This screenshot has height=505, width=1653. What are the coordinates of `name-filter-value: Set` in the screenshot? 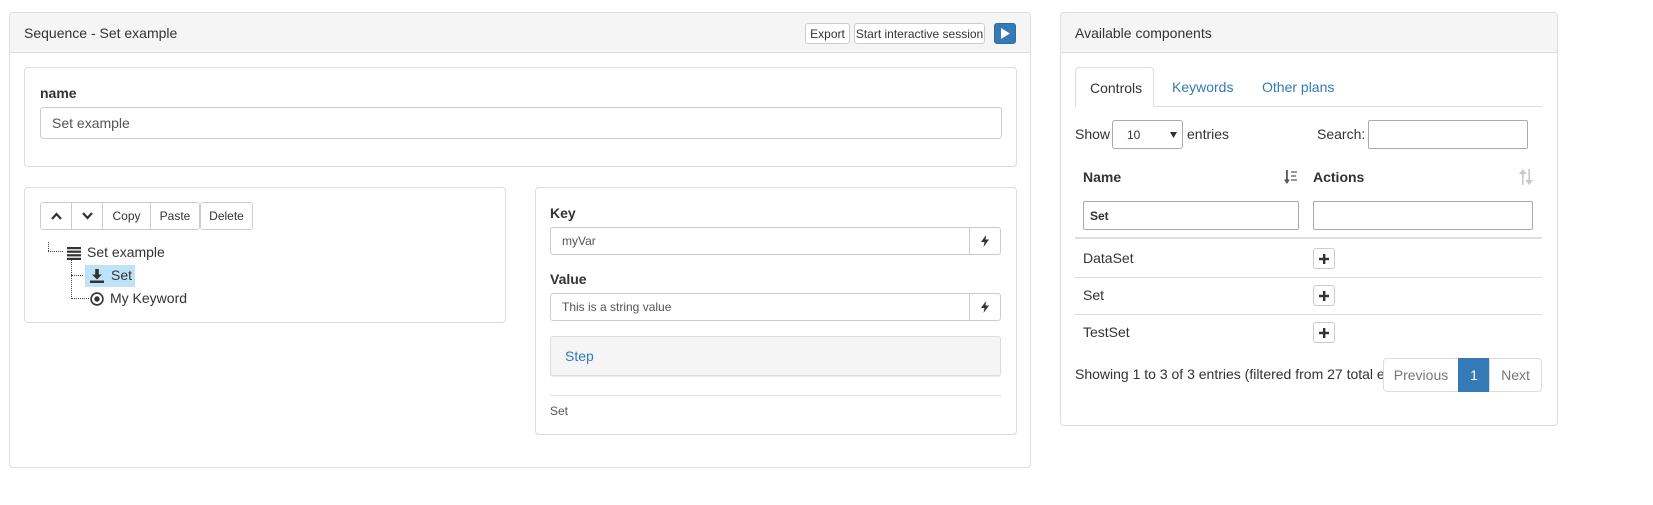 It's located at (1099, 216).